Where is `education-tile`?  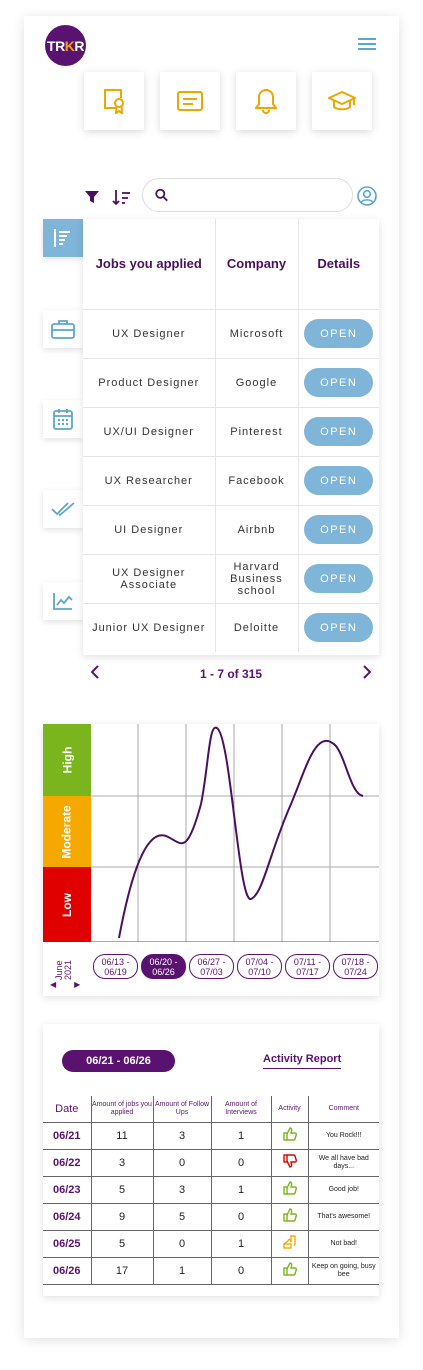 education-tile is located at coordinates (342, 101).